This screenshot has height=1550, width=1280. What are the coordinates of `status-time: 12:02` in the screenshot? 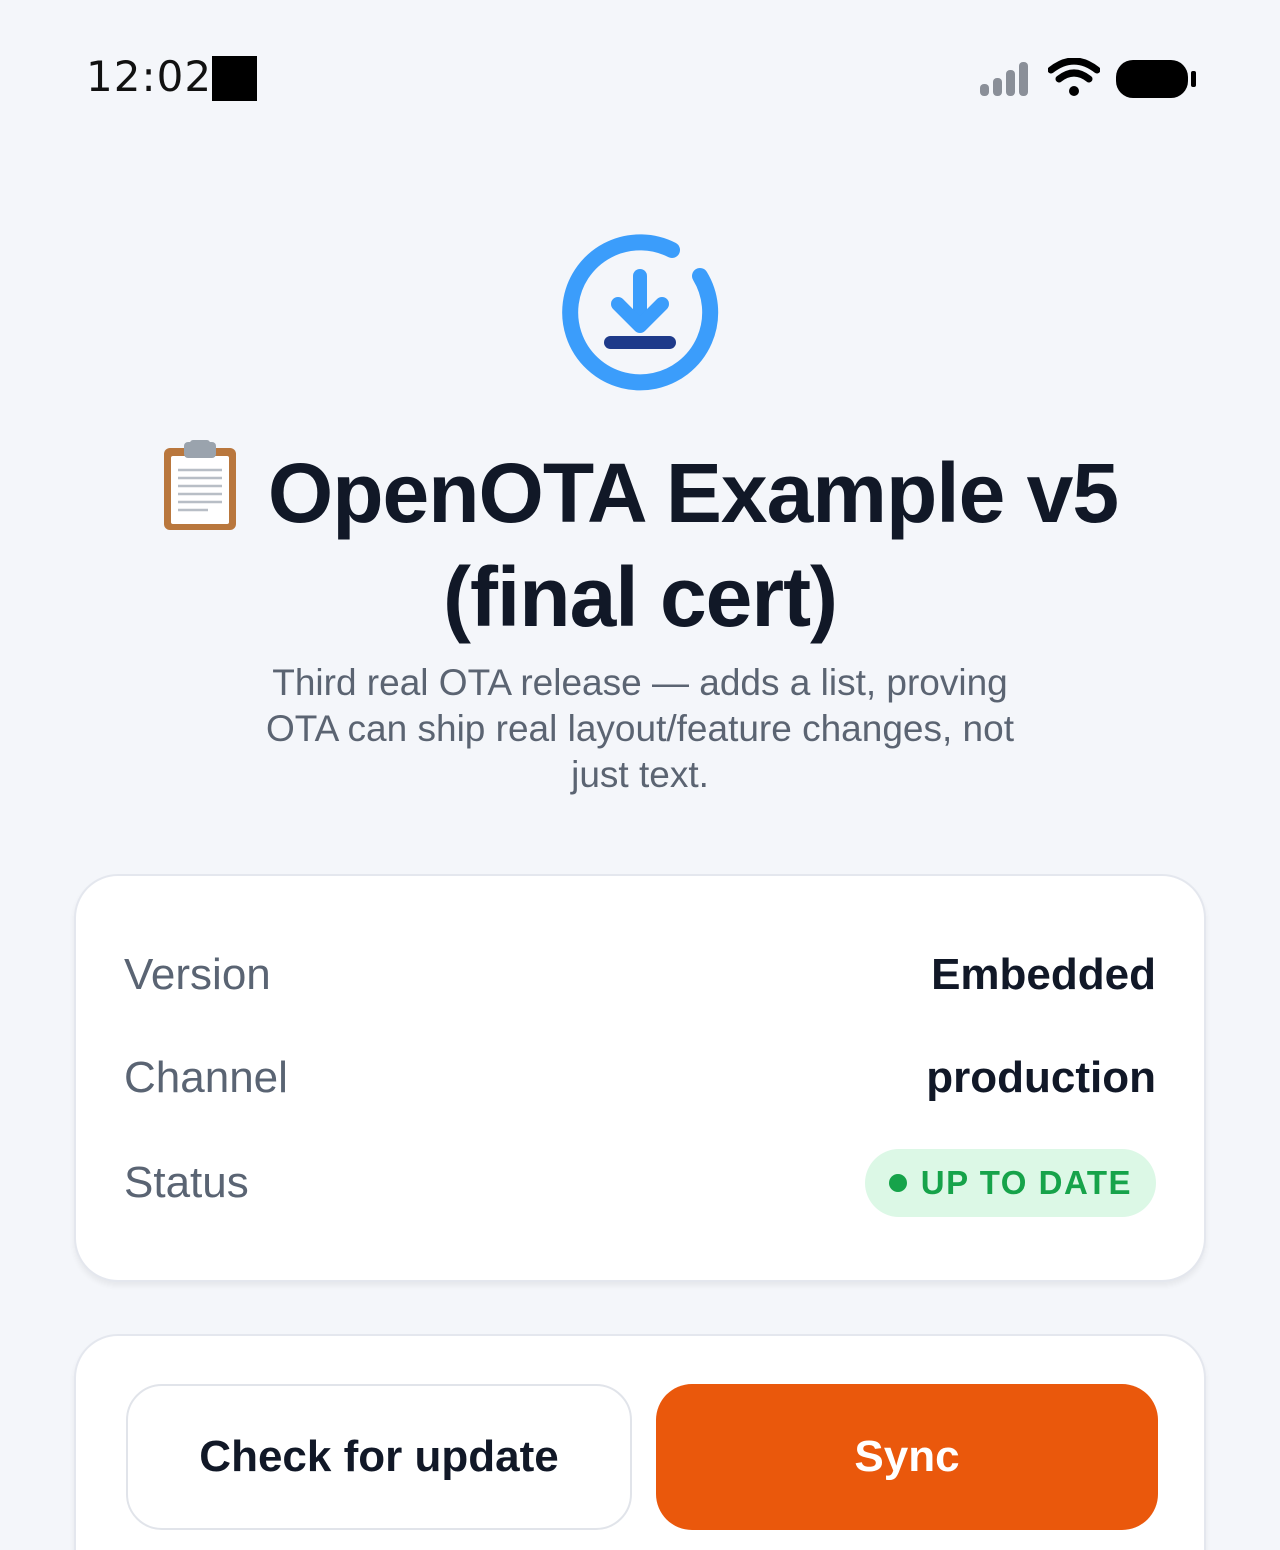 It's located at (149, 76).